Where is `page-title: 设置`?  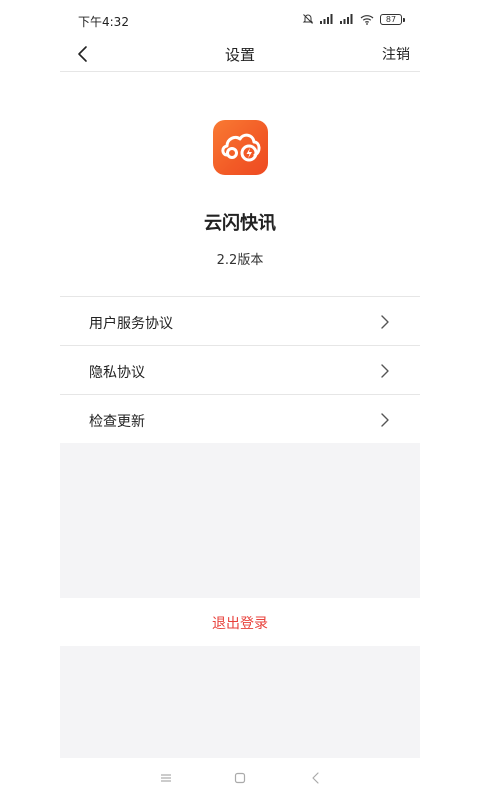
page-title: 设置 is located at coordinates (239, 55).